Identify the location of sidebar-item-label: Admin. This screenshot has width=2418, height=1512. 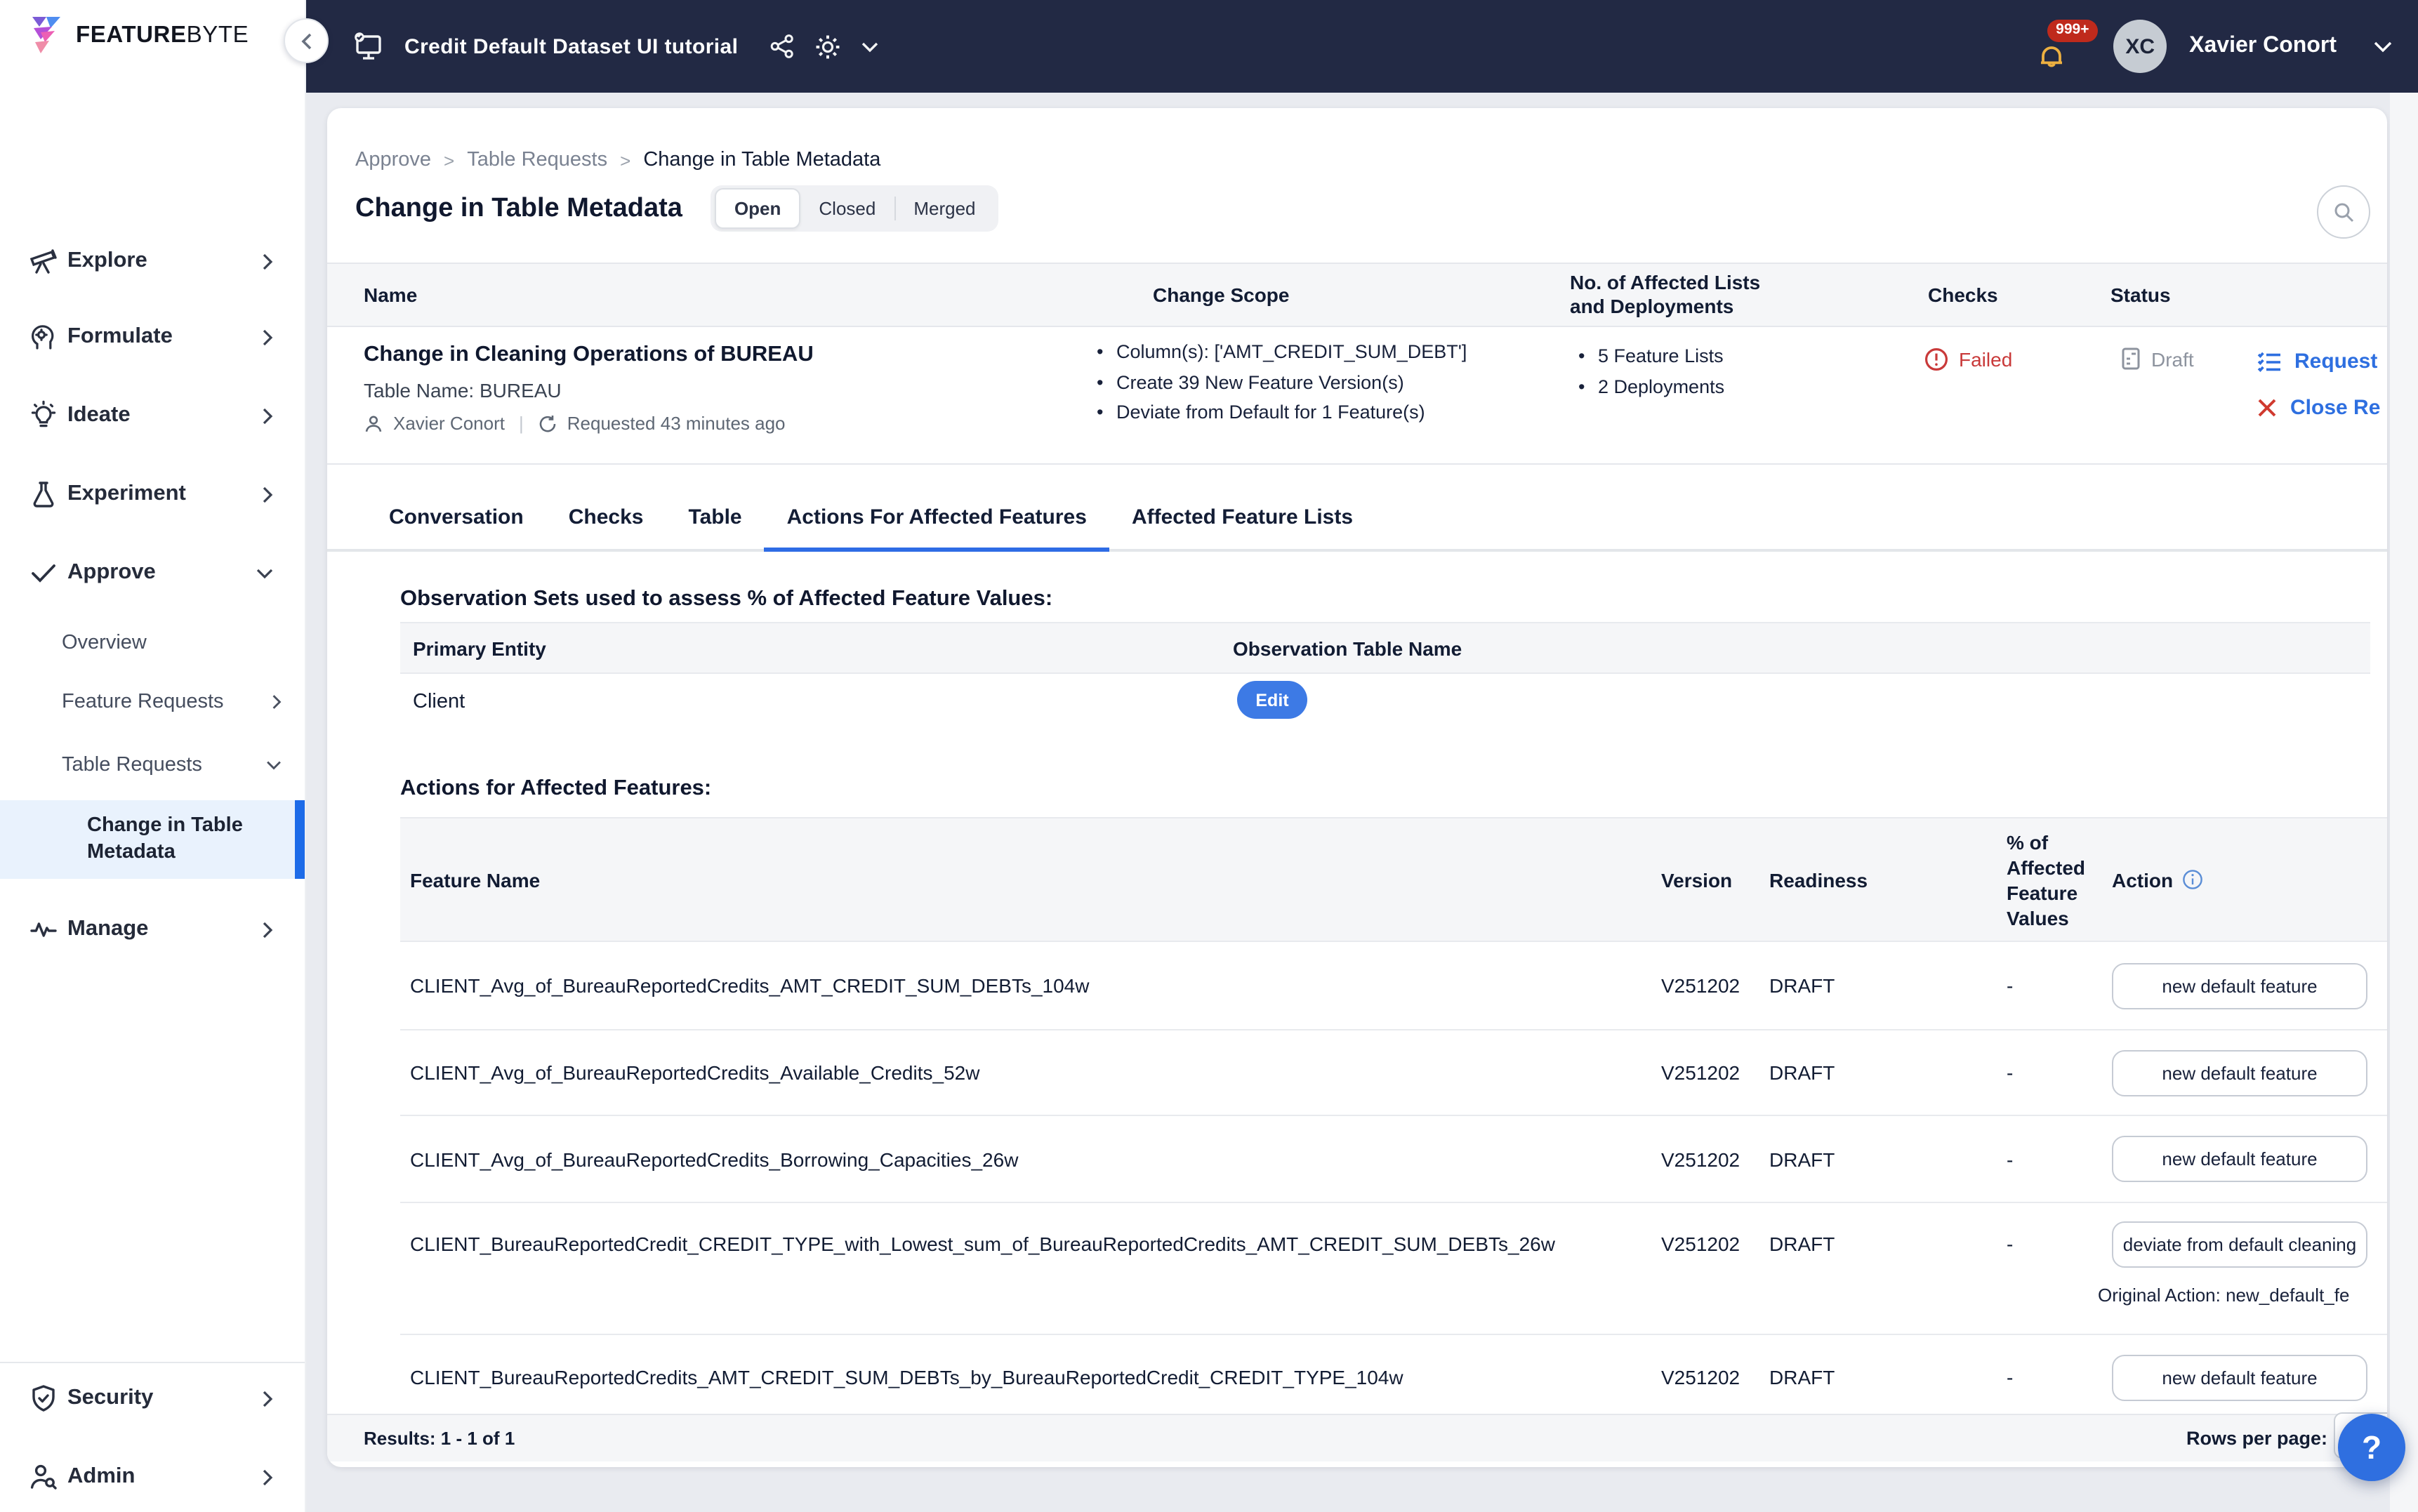
(101, 1476).